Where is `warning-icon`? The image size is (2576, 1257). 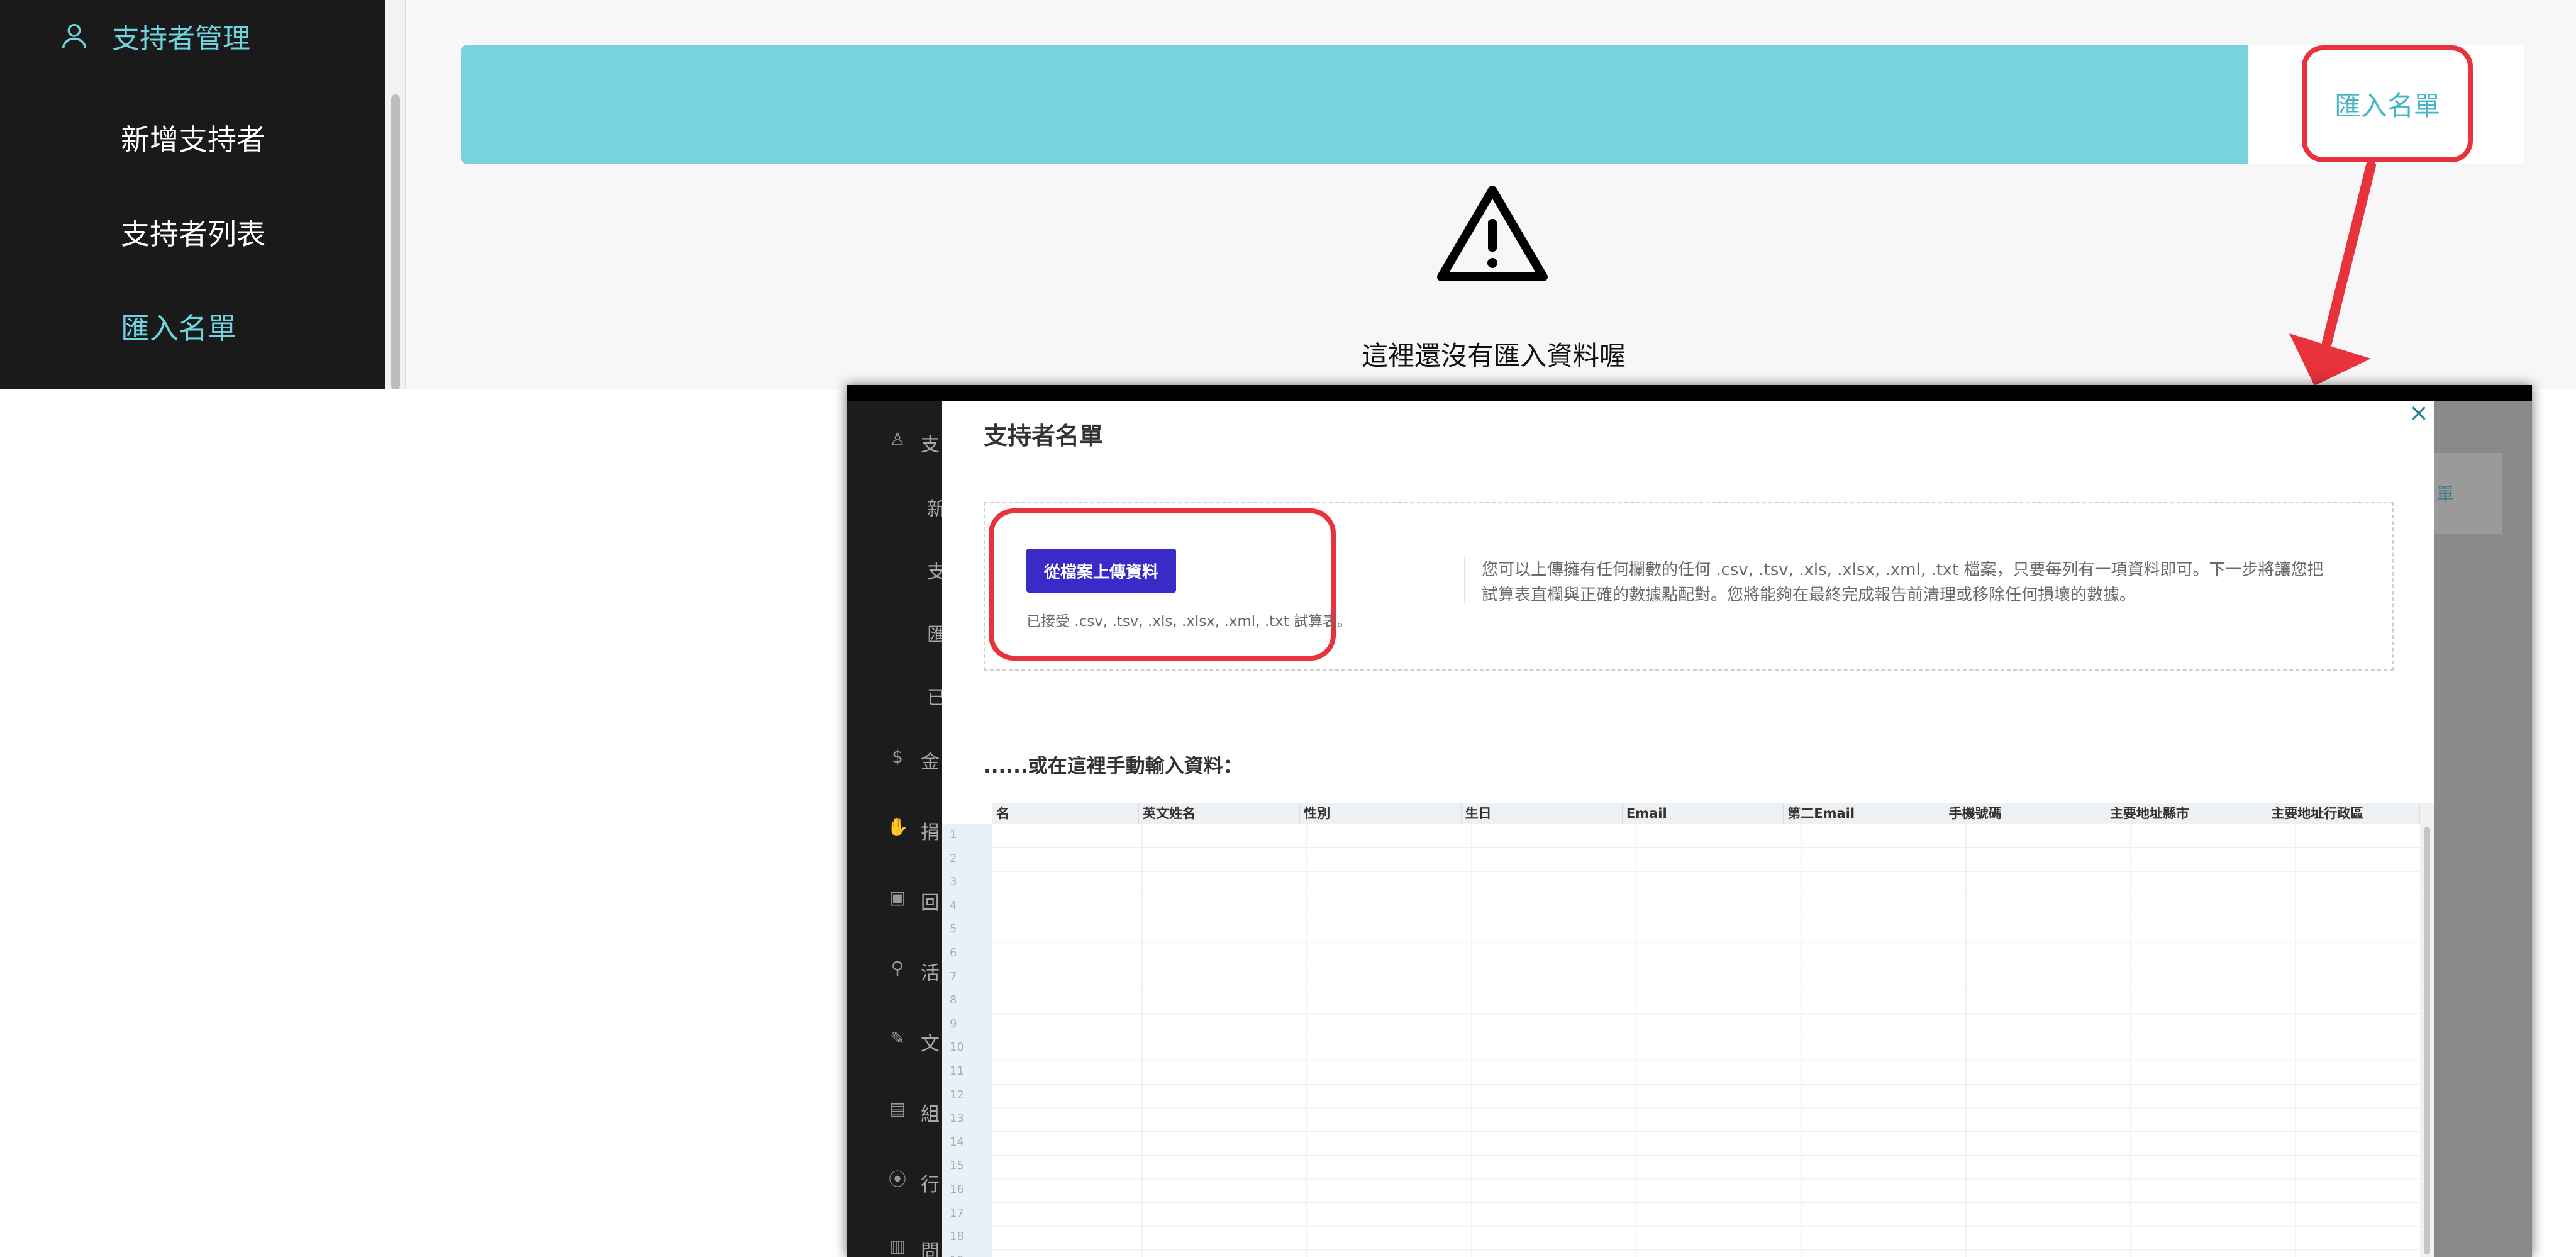
warning-icon is located at coordinates (1492, 233).